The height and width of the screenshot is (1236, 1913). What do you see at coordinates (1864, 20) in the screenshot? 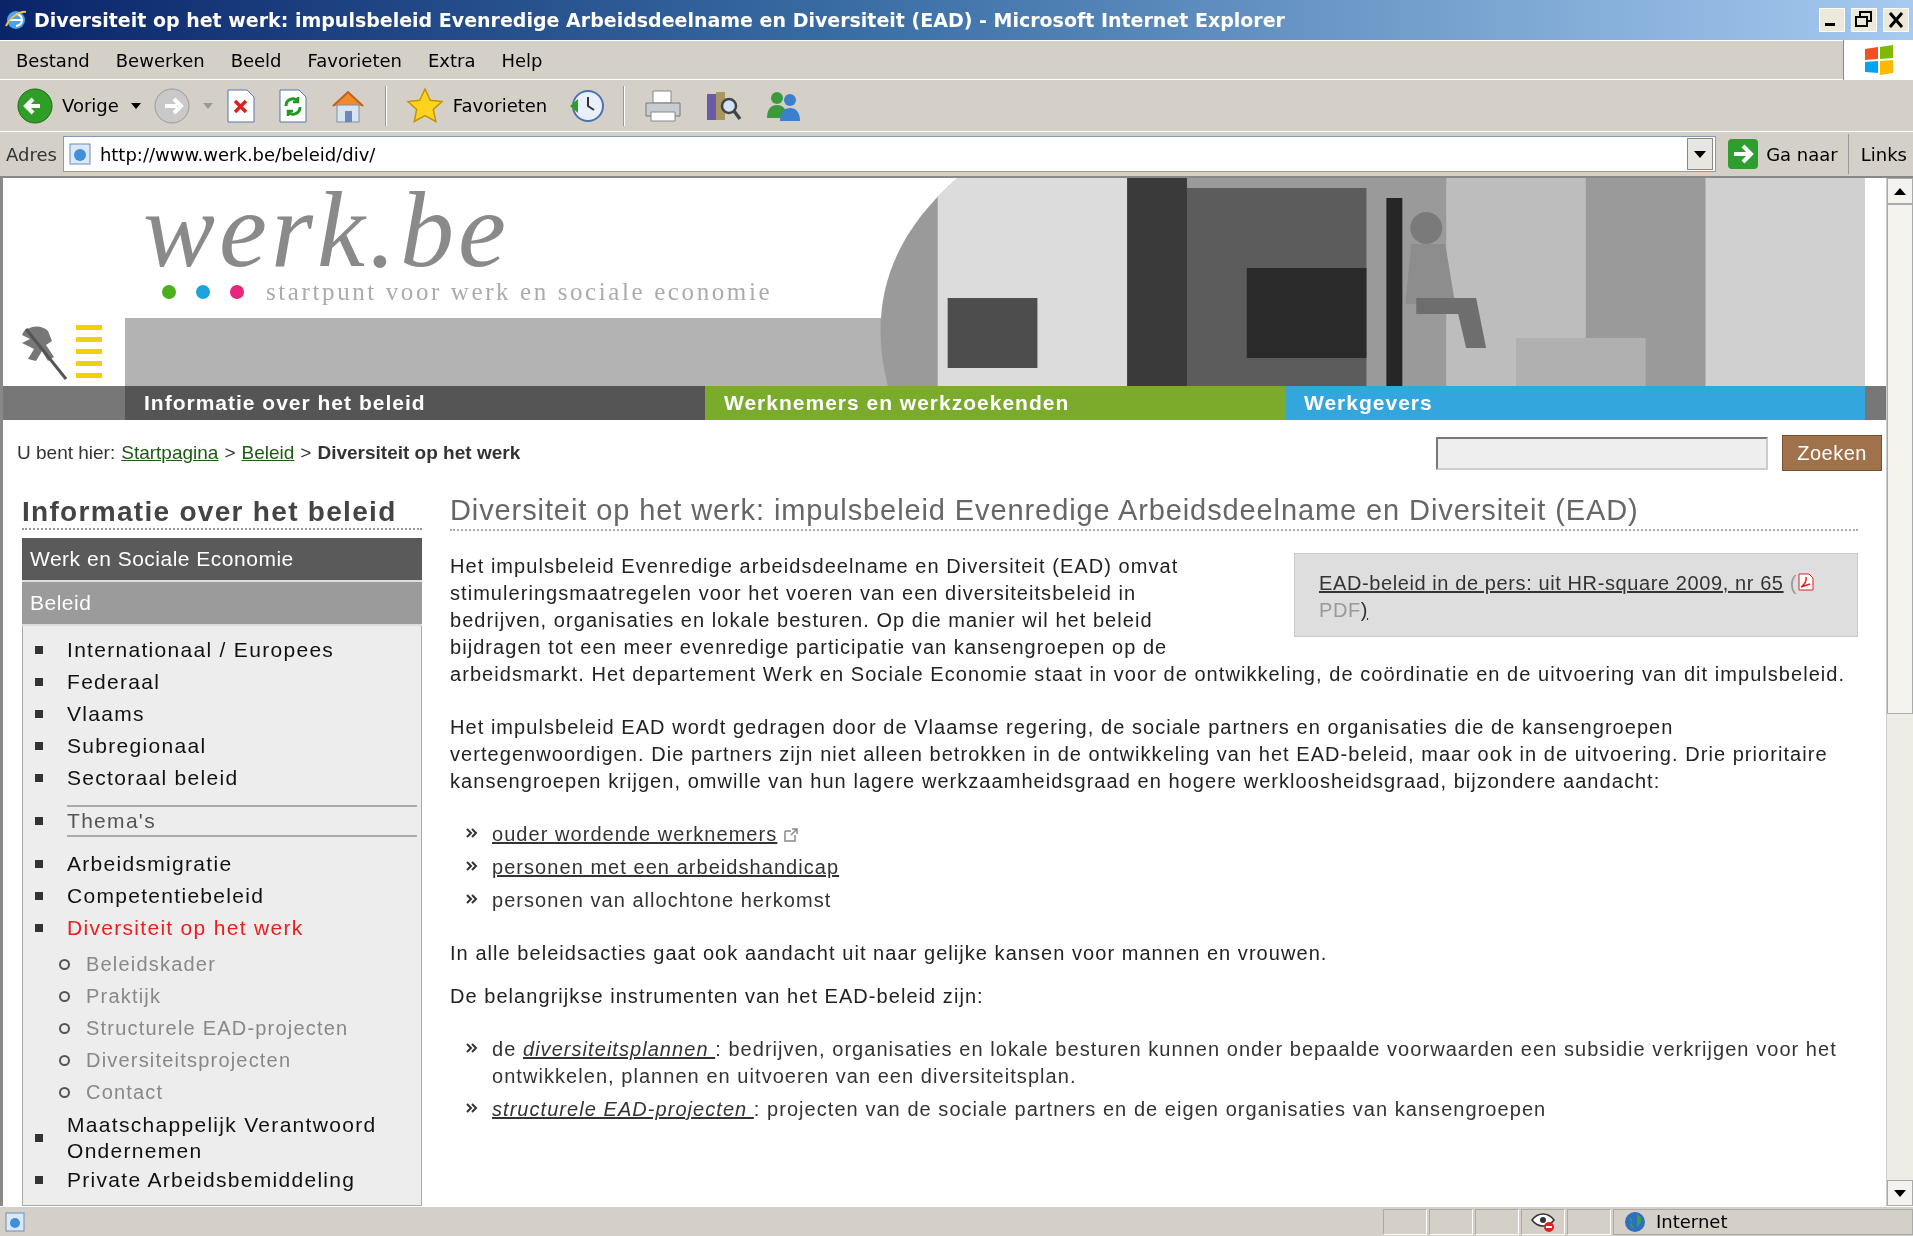
I see `restore-icon` at bounding box center [1864, 20].